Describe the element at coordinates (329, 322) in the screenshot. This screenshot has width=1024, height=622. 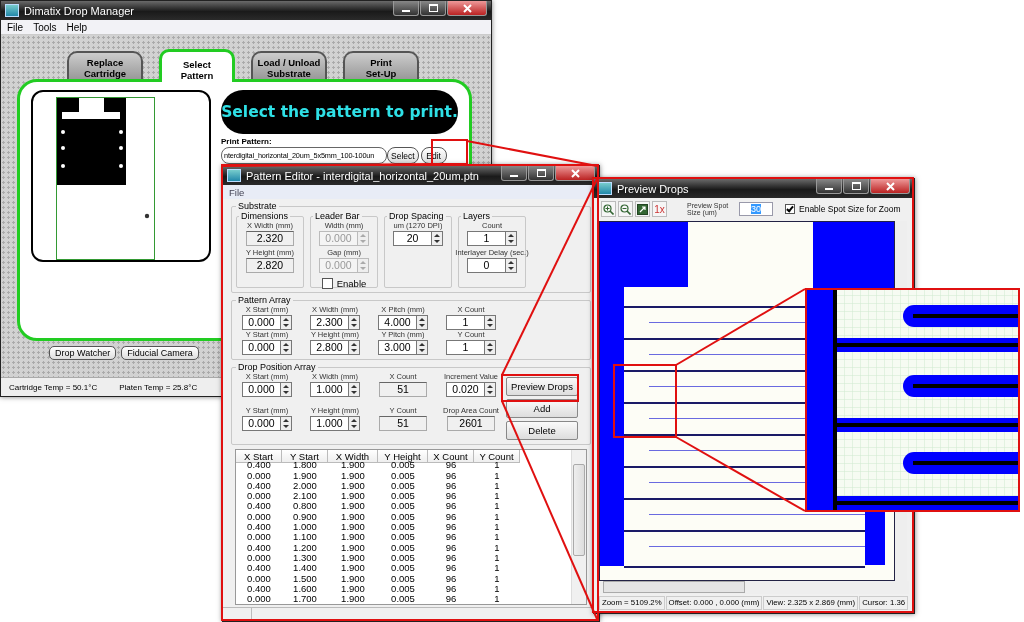
I see `number-field: 2.300` at that location.